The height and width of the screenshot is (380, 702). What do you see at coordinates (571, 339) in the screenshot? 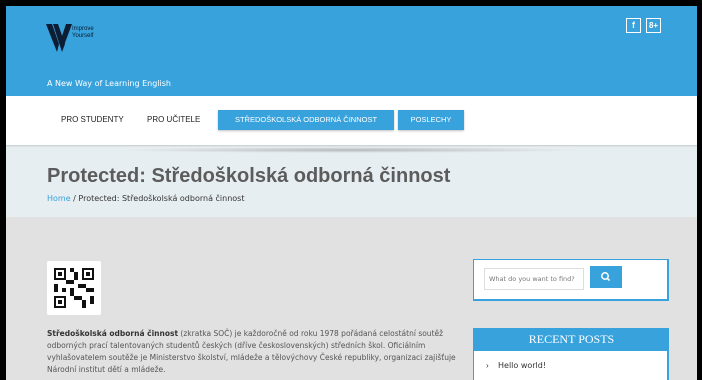
I see `recent-posts-title: RECENT POSTS` at bounding box center [571, 339].